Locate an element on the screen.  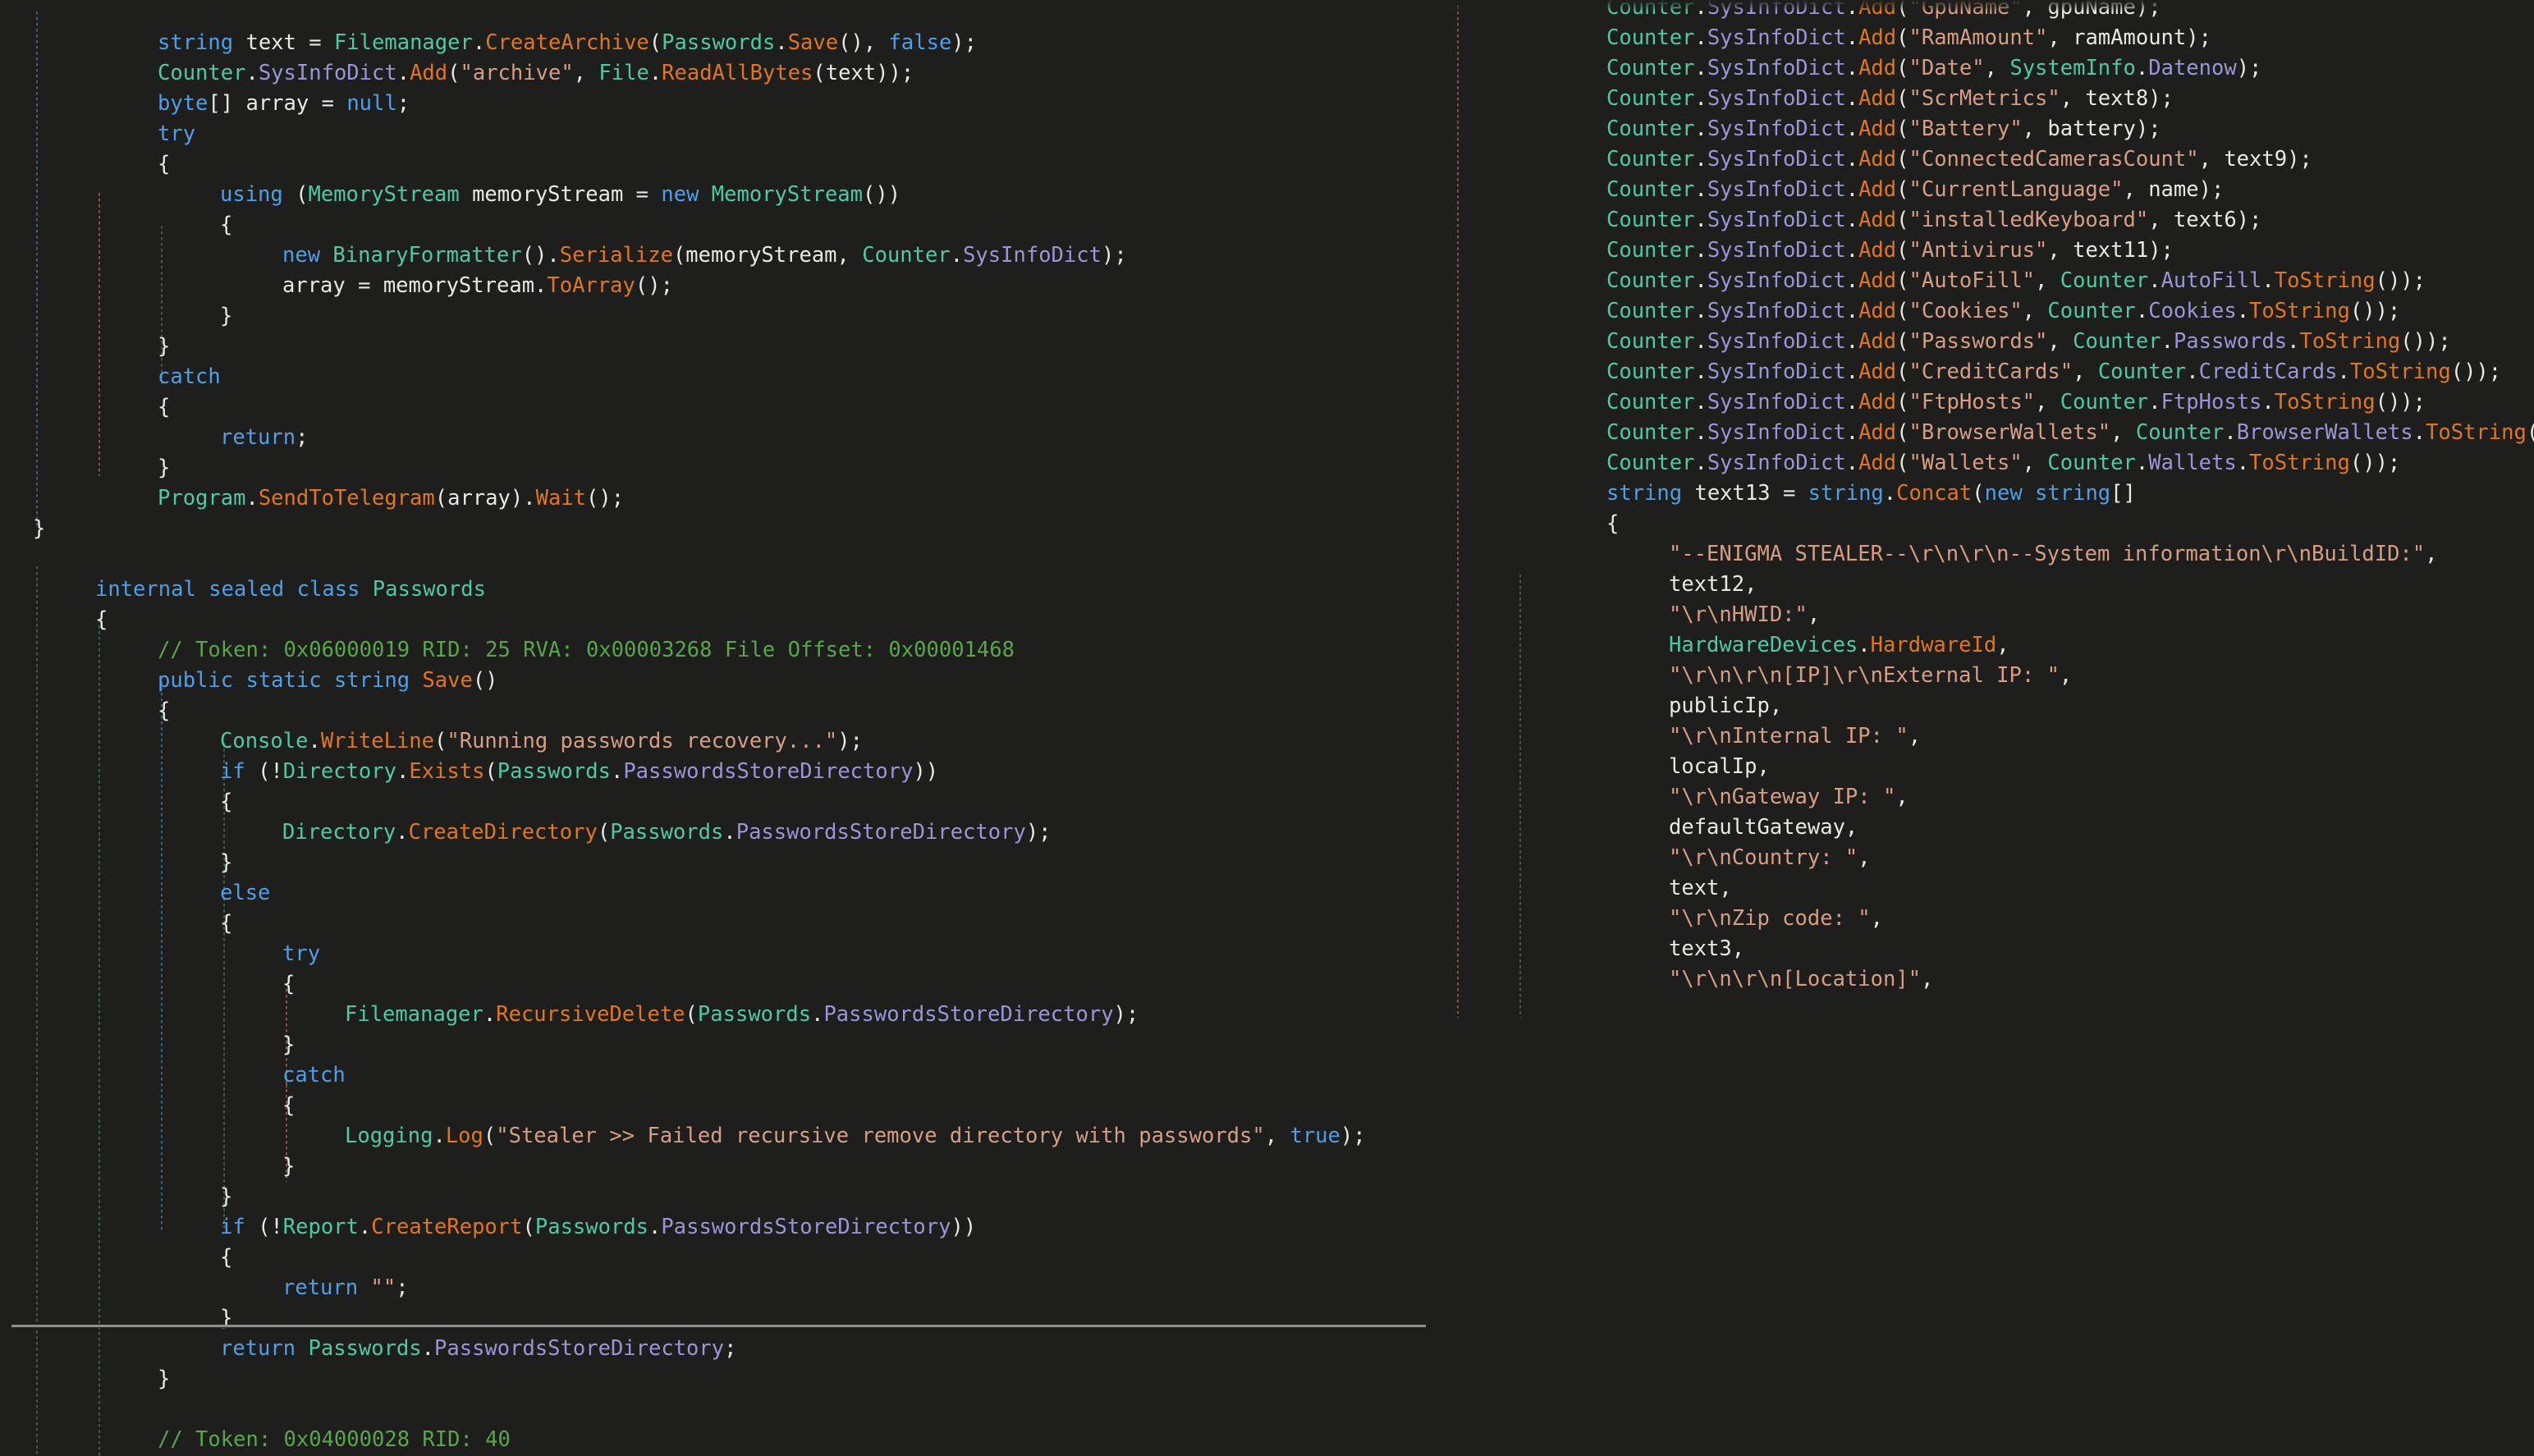
code-line: else is located at coordinates (245, 893).